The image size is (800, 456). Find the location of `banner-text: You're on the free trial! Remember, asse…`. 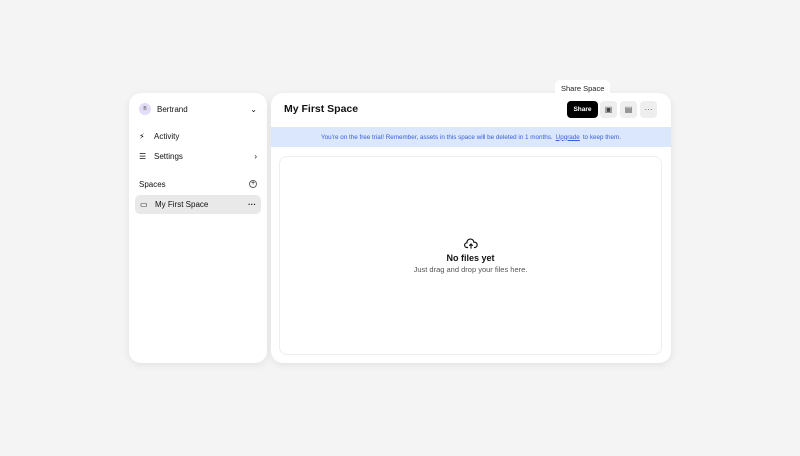

banner-text: You're on the free trial! Remember, asse… is located at coordinates (437, 137).